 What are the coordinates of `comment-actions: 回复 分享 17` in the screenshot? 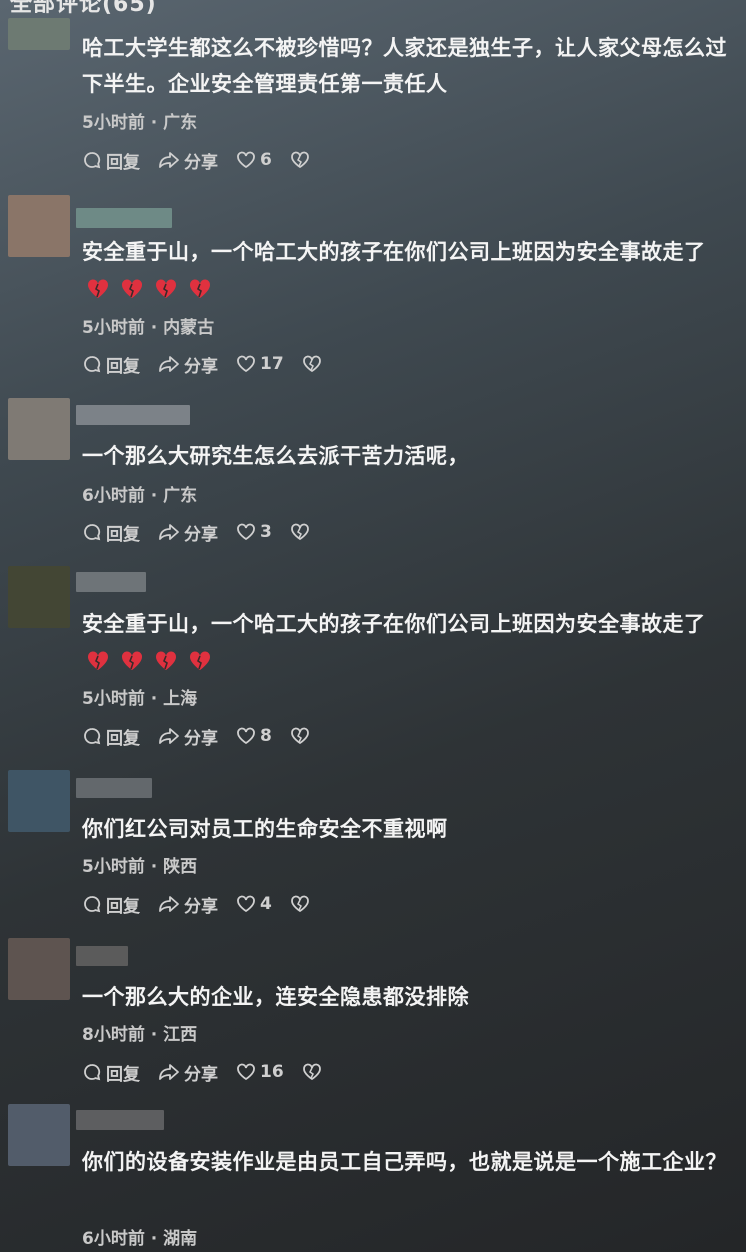 It's located at (213, 364).